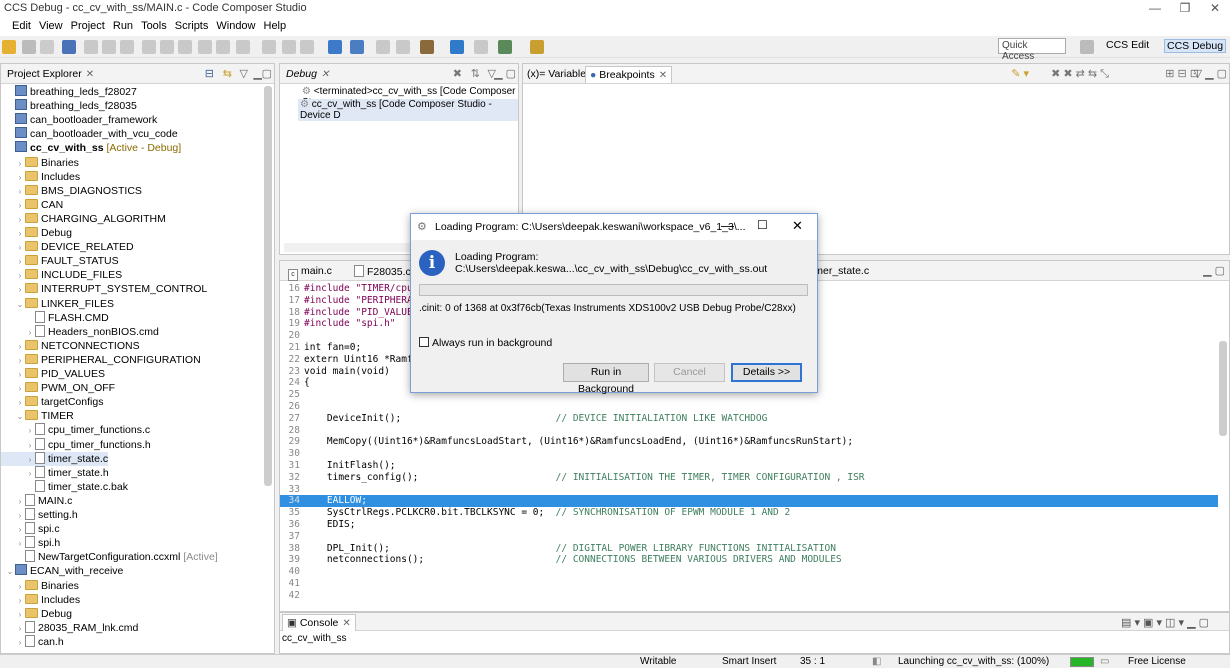 The width and height of the screenshot is (1230, 668). Describe the element at coordinates (209, 73) in the screenshot. I see `collapse-all-icon: ⊟` at that location.